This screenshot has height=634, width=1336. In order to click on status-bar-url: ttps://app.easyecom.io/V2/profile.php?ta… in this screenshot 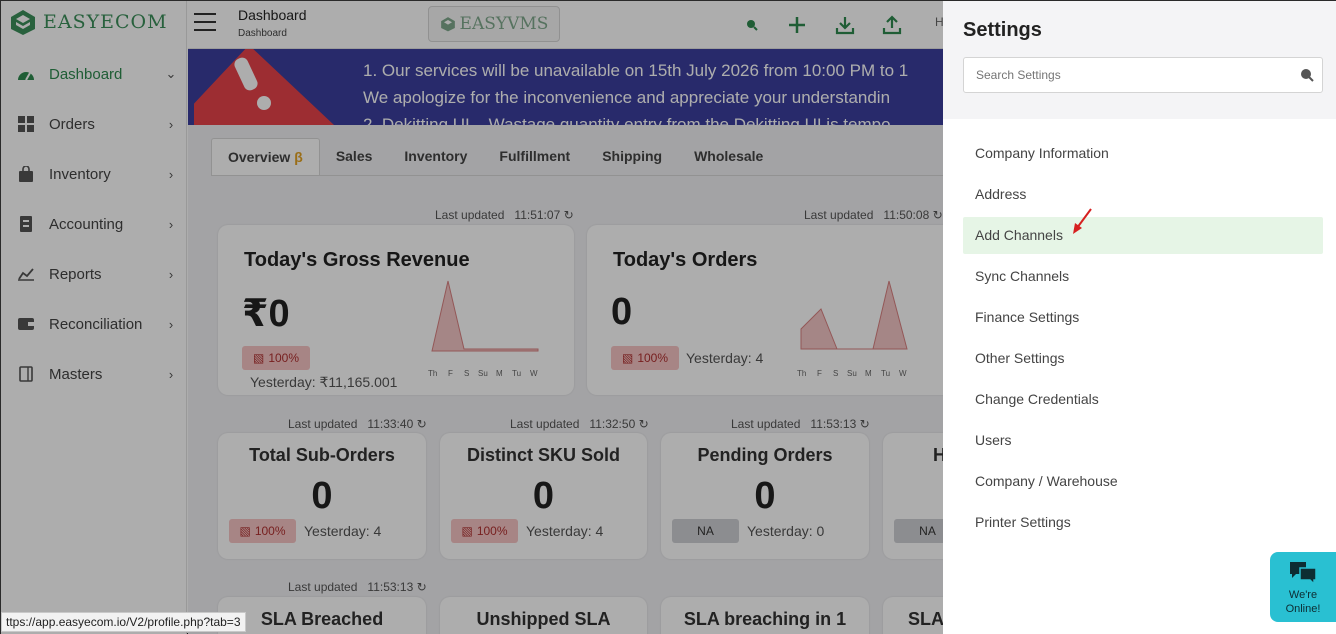, I will do `click(123, 622)`.